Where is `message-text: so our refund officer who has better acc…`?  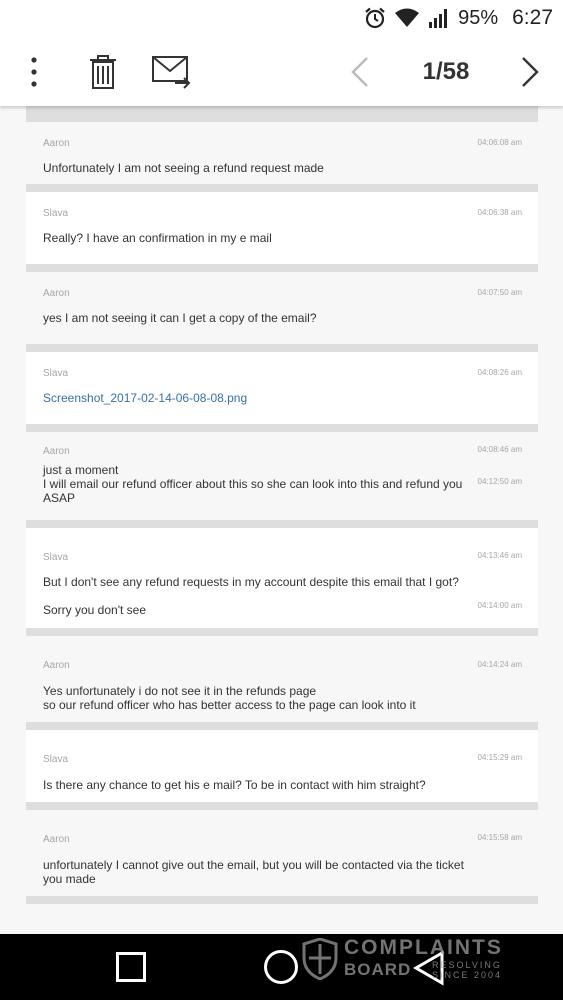
message-text: so our refund officer who has better acc… is located at coordinates (229, 705).